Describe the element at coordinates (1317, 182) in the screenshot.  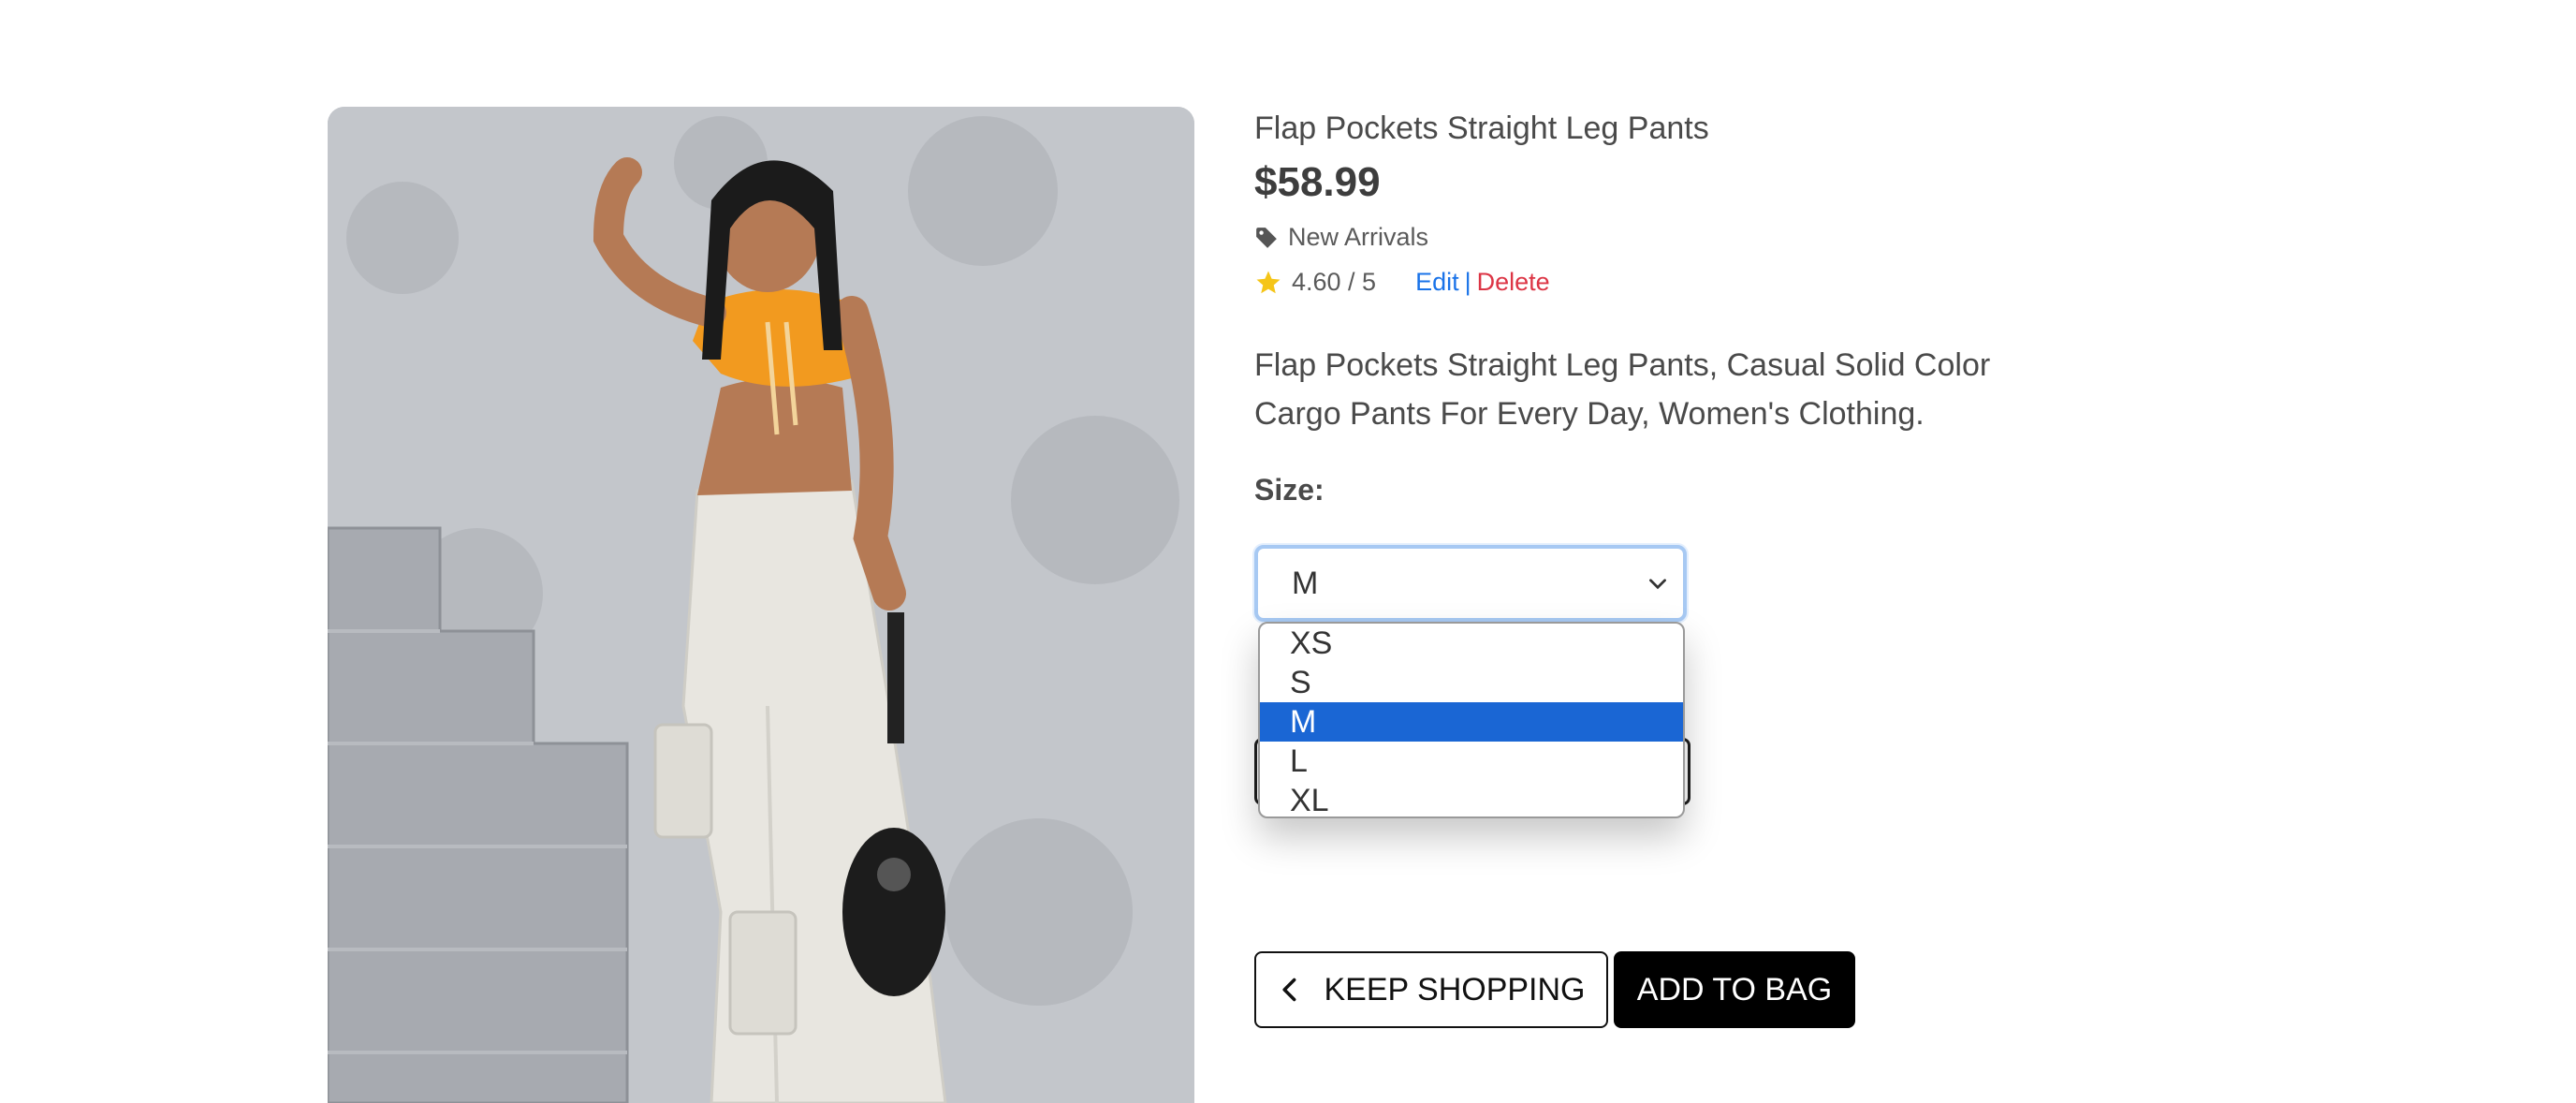
I see `product-price: $58.99` at that location.